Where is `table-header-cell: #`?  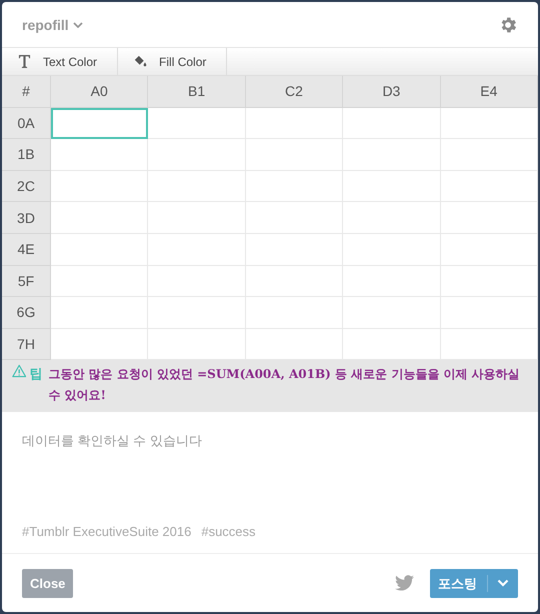 table-header-cell: # is located at coordinates (26, 92).